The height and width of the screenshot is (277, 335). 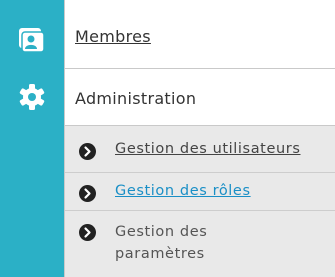 I want to click on submenu-item-gestion-utilisateurs: Gestion des utilisateurs, so click(x=200, y=149).